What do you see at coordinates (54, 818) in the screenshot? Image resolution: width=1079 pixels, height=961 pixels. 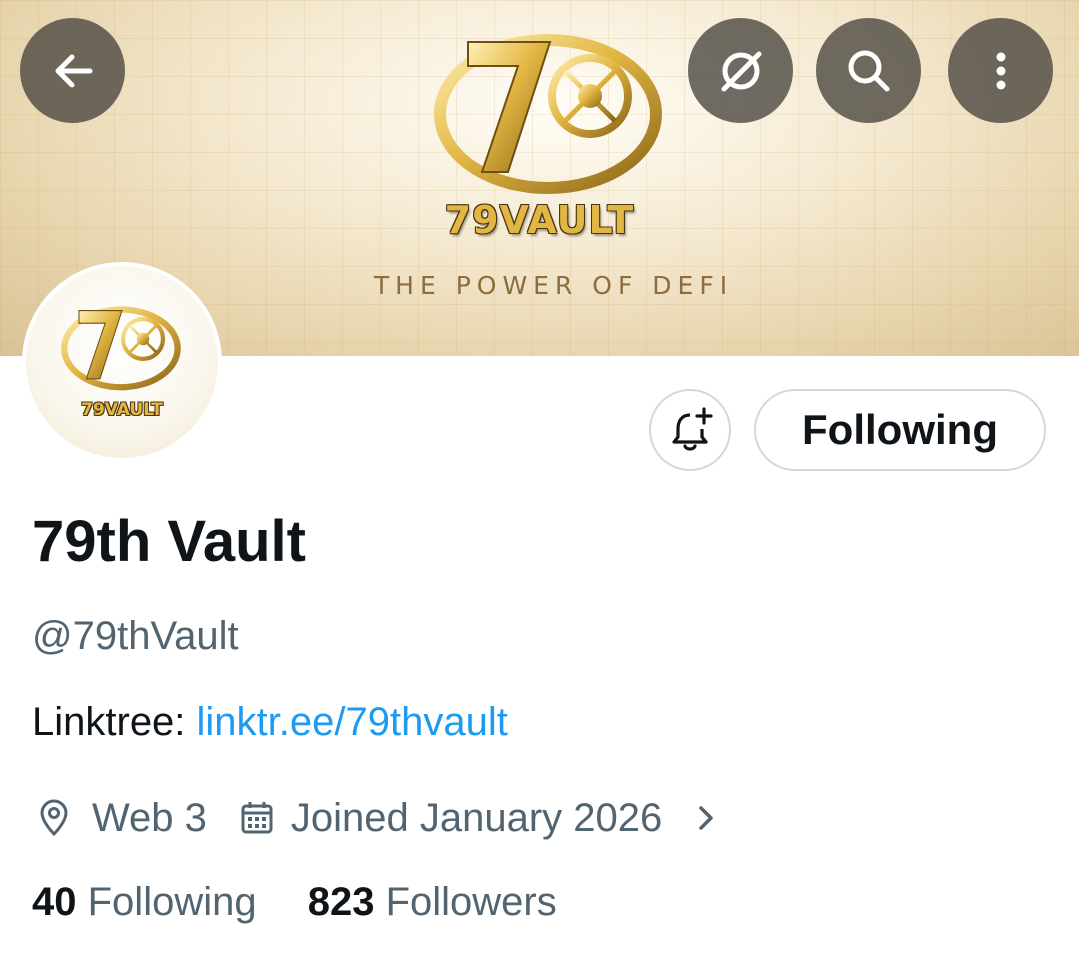 I see `location-pin-icon` at bounding box center [54, 818].